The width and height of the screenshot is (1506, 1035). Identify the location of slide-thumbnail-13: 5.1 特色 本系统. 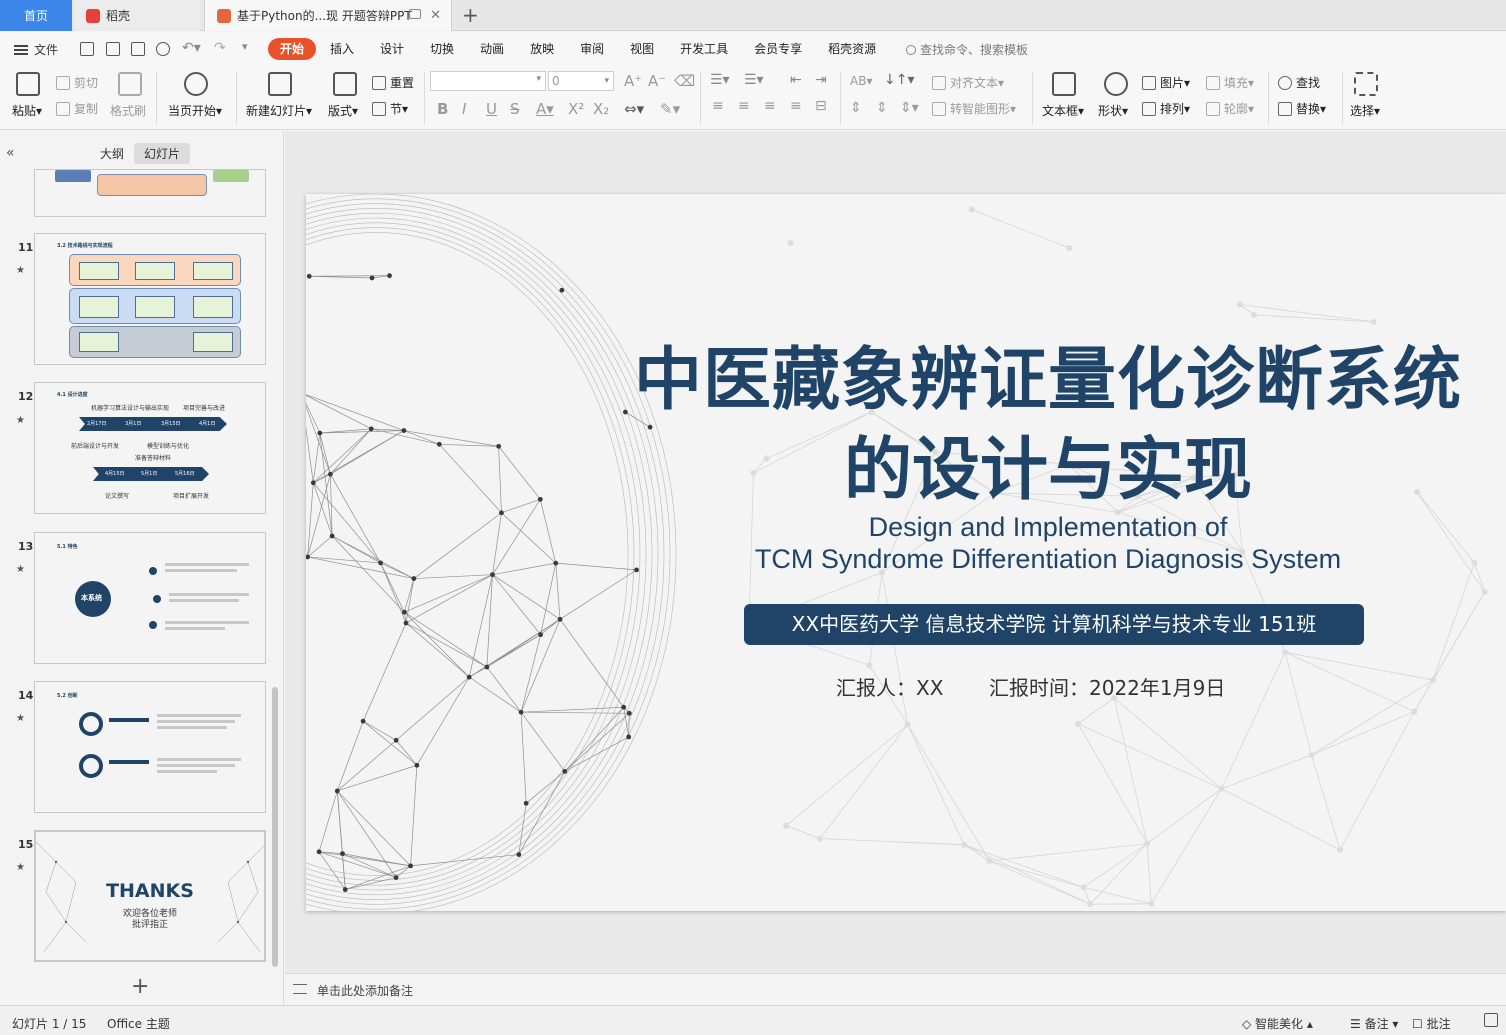
(150, 598).